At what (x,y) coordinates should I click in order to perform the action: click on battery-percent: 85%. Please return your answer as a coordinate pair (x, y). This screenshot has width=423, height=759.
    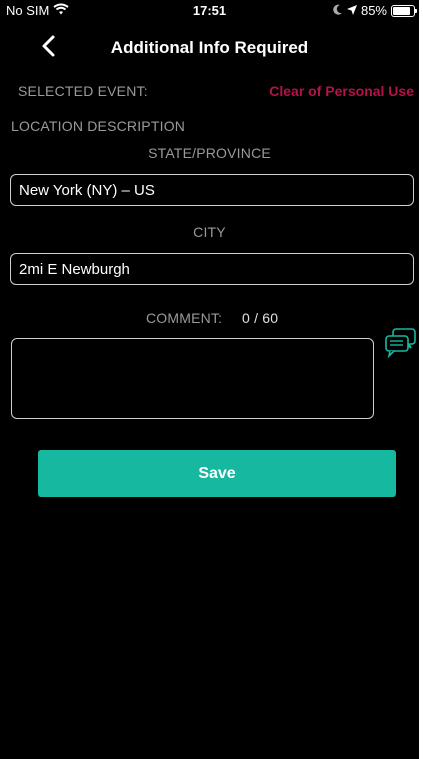
    Looking at the image, I should click on (373, 10).